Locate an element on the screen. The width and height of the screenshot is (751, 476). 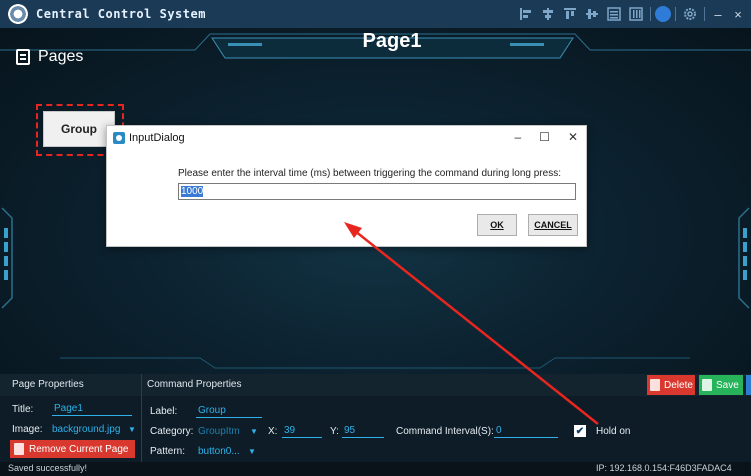
remove-page-label: Remove Current Page is located at coordinates (79, 449).